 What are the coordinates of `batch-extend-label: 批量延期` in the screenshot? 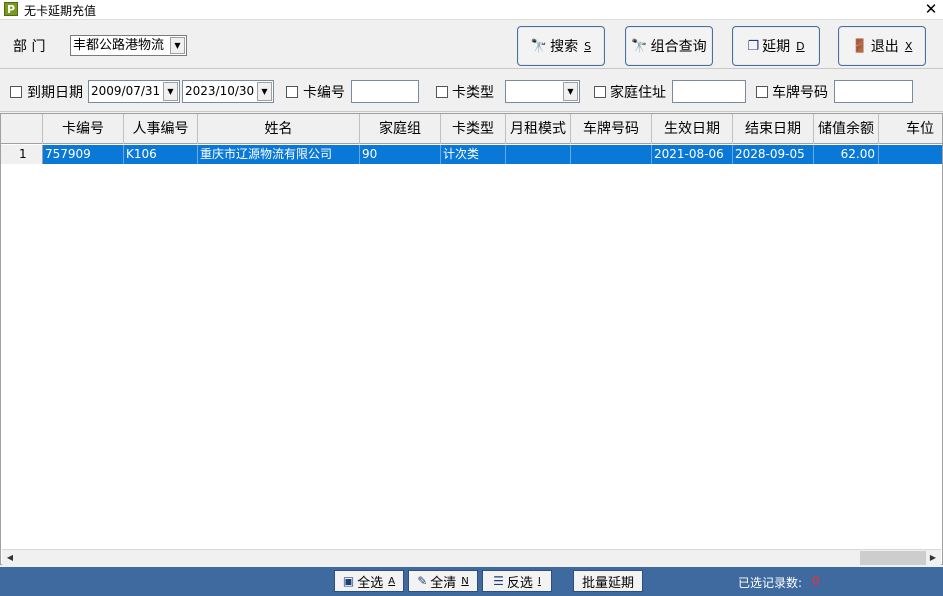 It's located at (607, 583).